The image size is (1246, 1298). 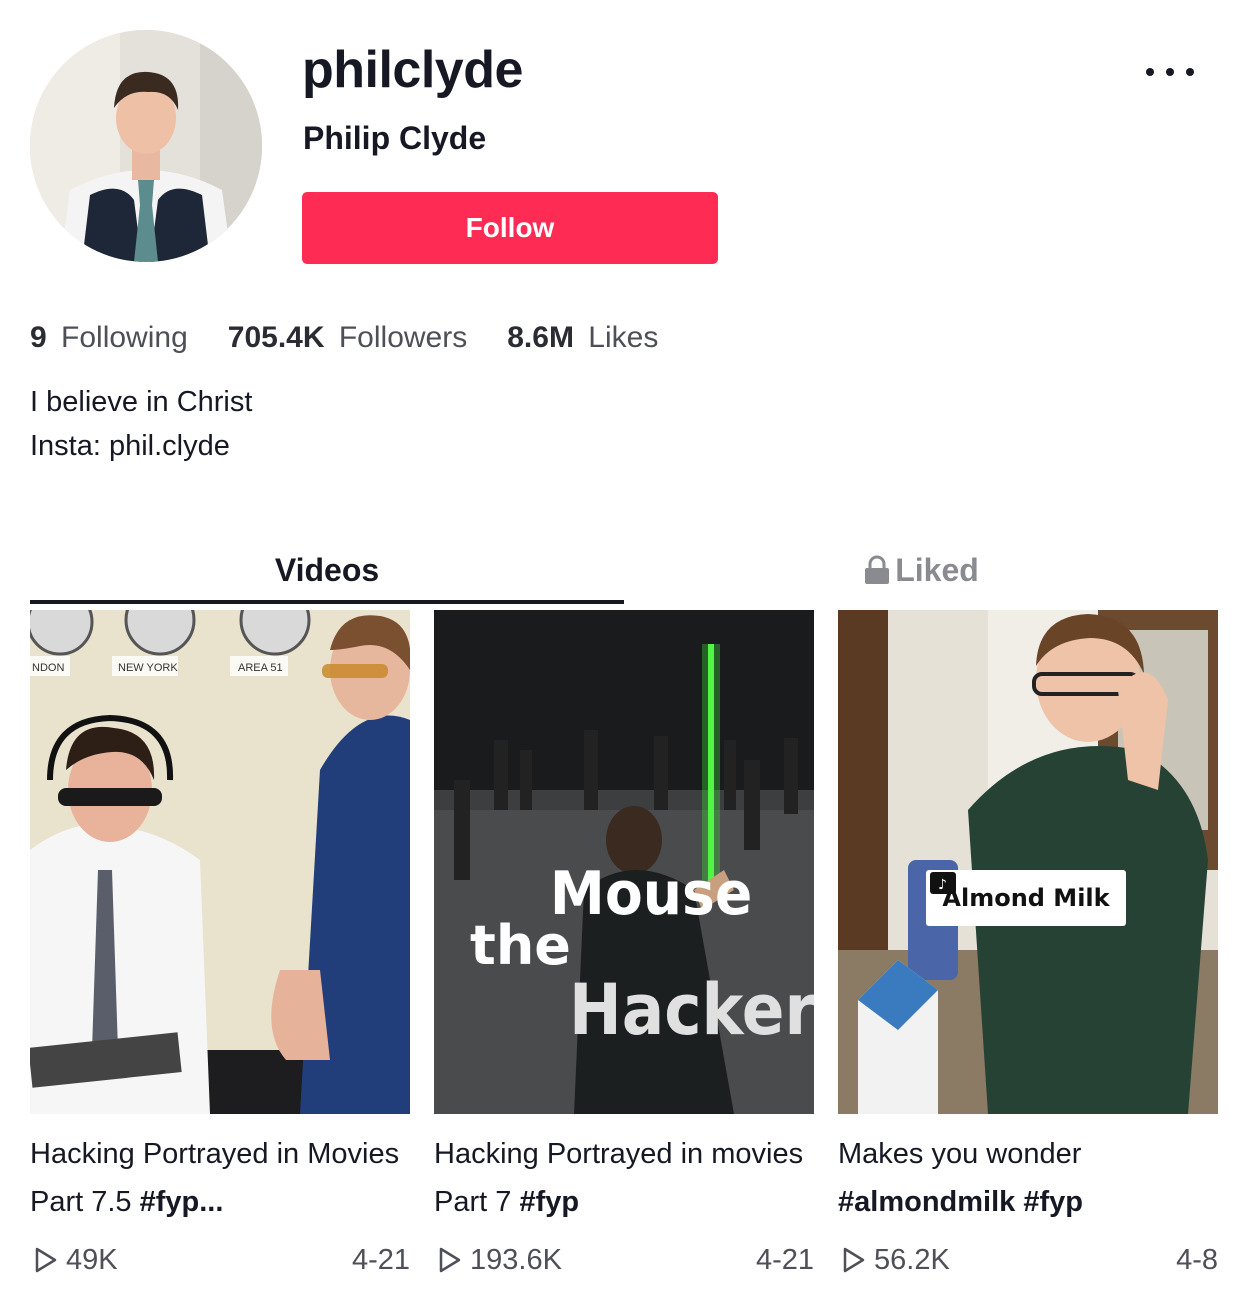 I want to click on thumbnail-overlay-mouse: Mouse, so click(x=651, y=893).